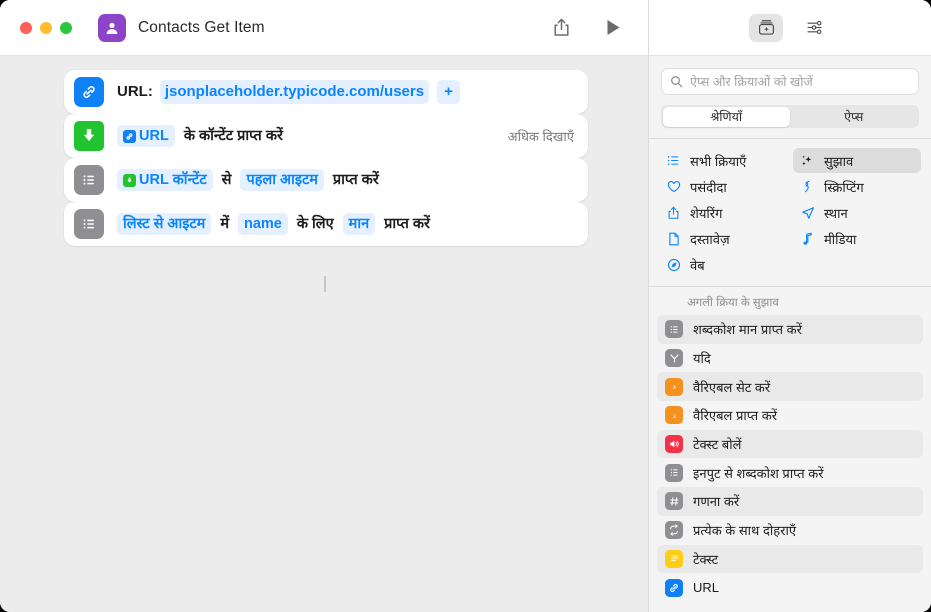 The width and height of the screenshot is (931, 612). Describe the element at coordinates (146, 136) in the screenshot. I see `variable-token-url: URL` at that location.